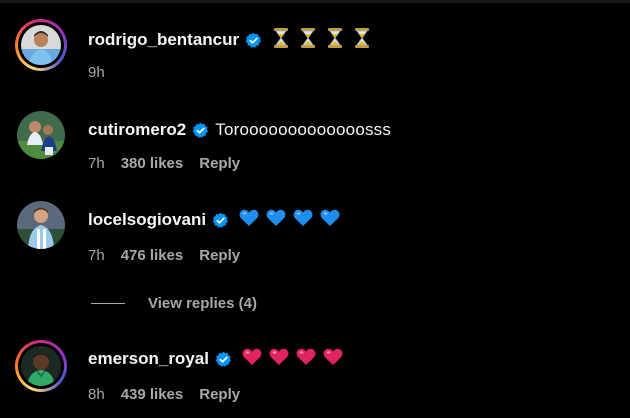  I want to click on replies-divider-line, so click(108, 303).